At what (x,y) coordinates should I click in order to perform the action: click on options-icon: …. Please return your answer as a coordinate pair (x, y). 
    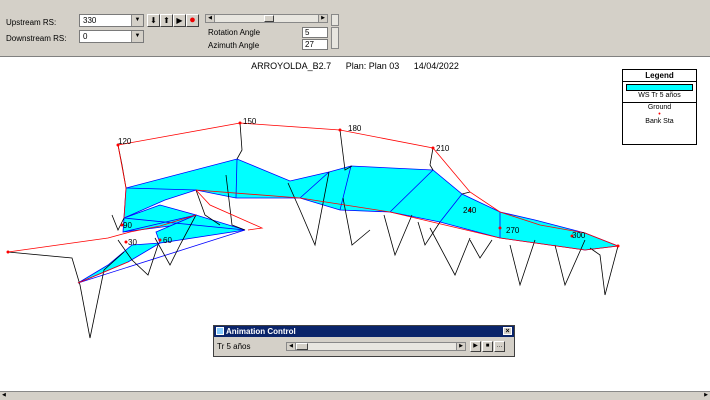
    Looking at the image, I should click on (499, 346).